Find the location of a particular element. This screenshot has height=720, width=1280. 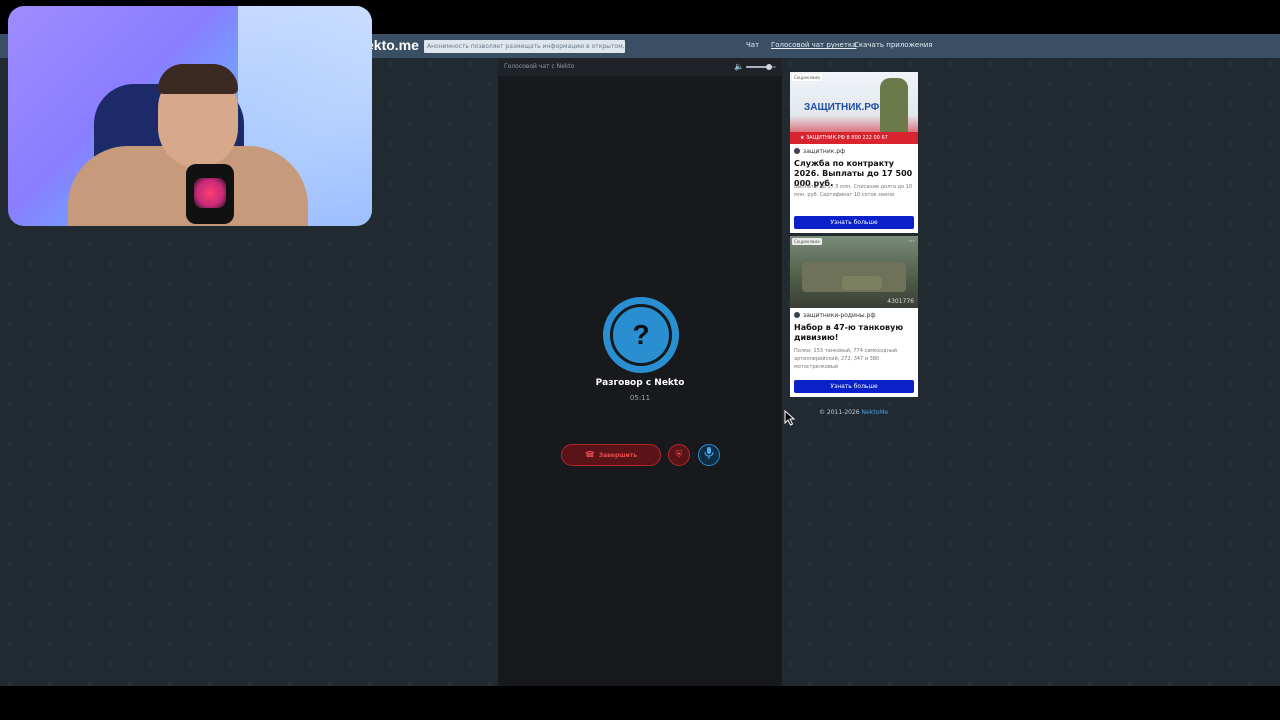

volume-slider-handle is located at coordinates (768, 67).